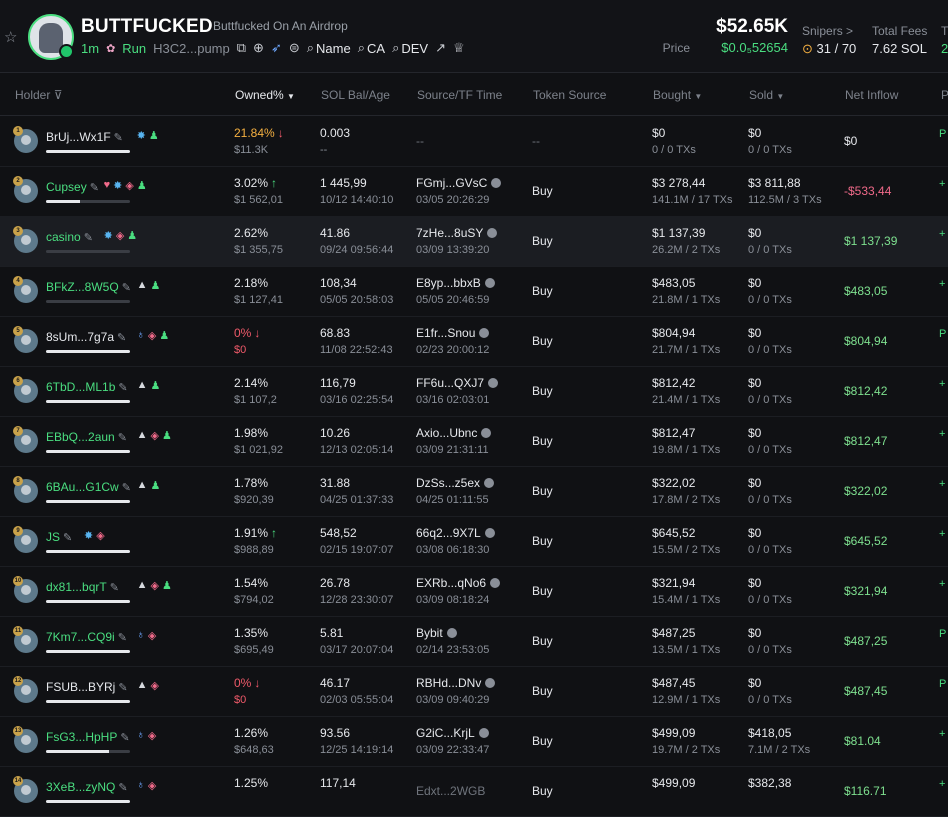 The width and height of the screenshot is (948, 817). What do you see at coordinates (440, 48) in the screenshot?
I see `external-link-icon: ↗` at bounding box center [440, 48].